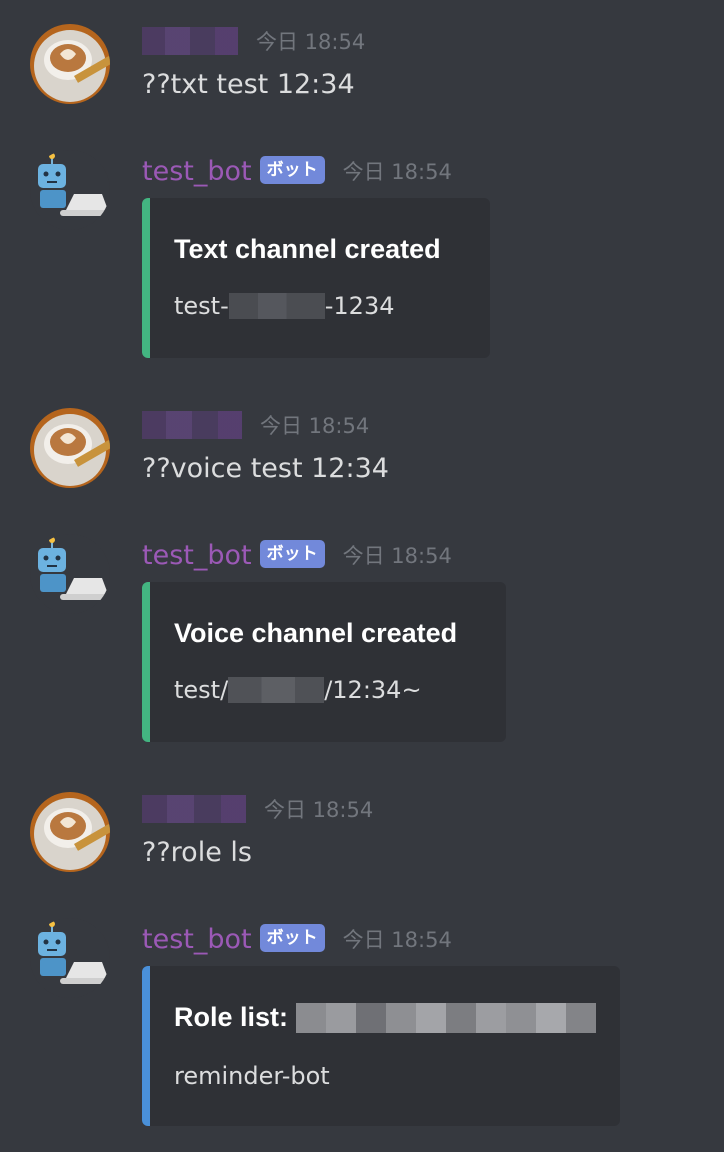 The width and height of the screenshot is (724, 1152). I want to click on embed-title: Role list:, so click(385, 1017).